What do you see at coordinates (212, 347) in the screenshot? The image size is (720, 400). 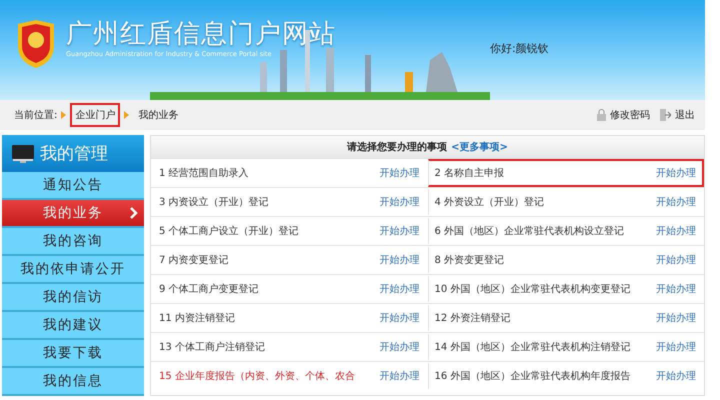 I see `service-name: 13 个体工商户注销登记` at bounding box center [212, 347].